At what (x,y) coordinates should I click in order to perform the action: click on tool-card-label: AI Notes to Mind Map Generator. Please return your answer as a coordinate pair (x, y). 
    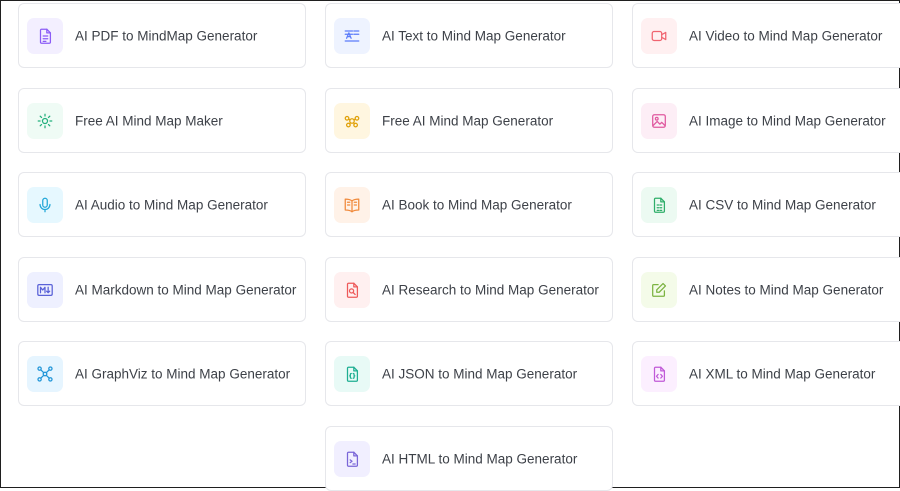
    Looking at the image, I should click on (786, 289).